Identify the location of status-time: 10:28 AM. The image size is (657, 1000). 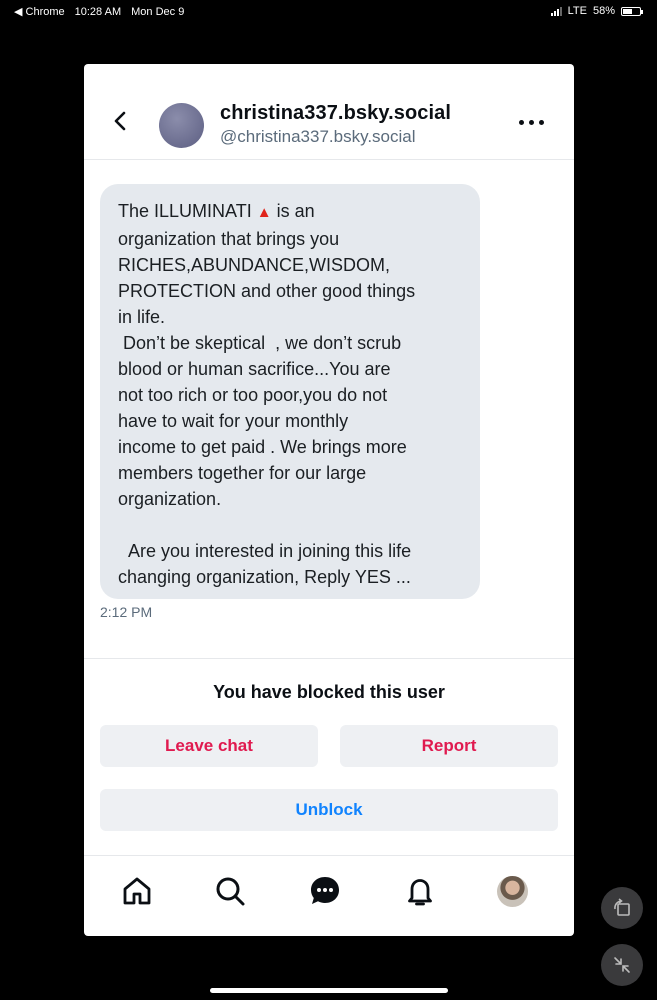
(98, 11).